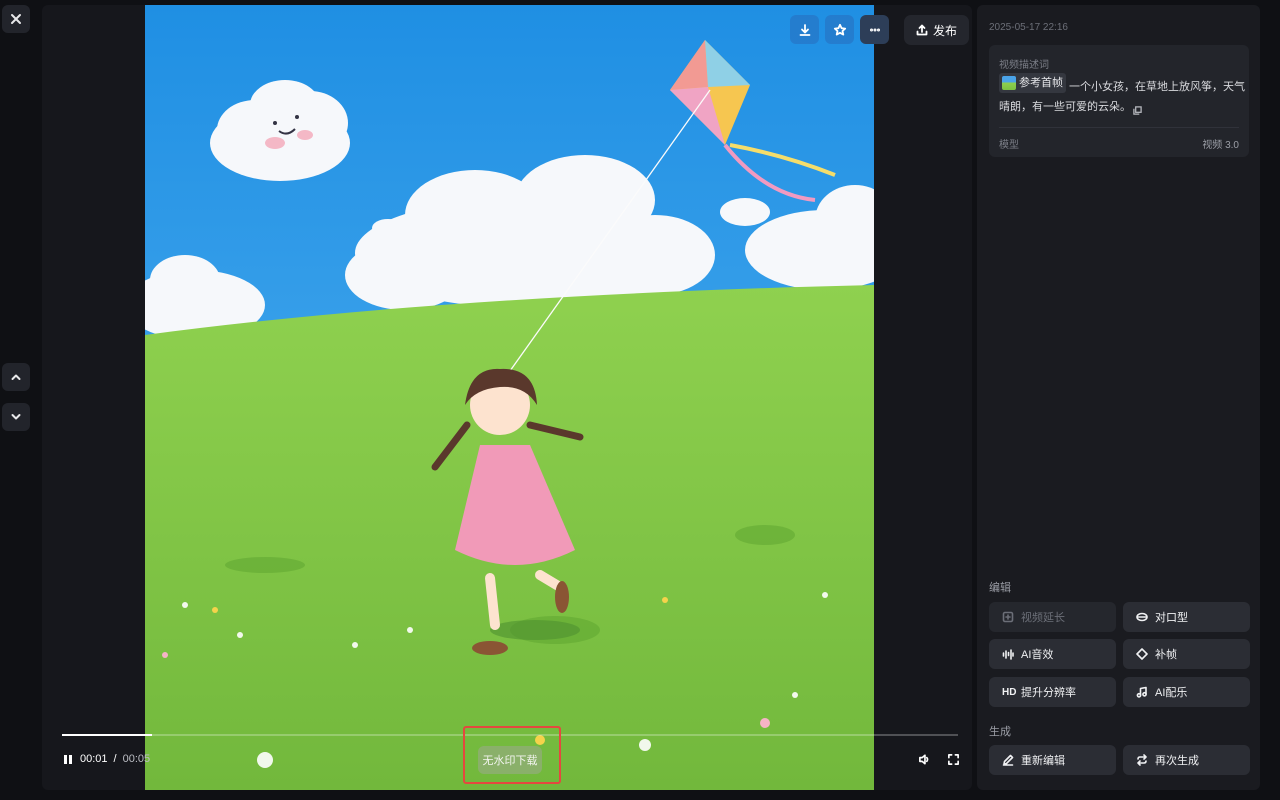 The image size is (1280, 800). I want to click on regenerate-button: 再次生成, so click(1186, 760).